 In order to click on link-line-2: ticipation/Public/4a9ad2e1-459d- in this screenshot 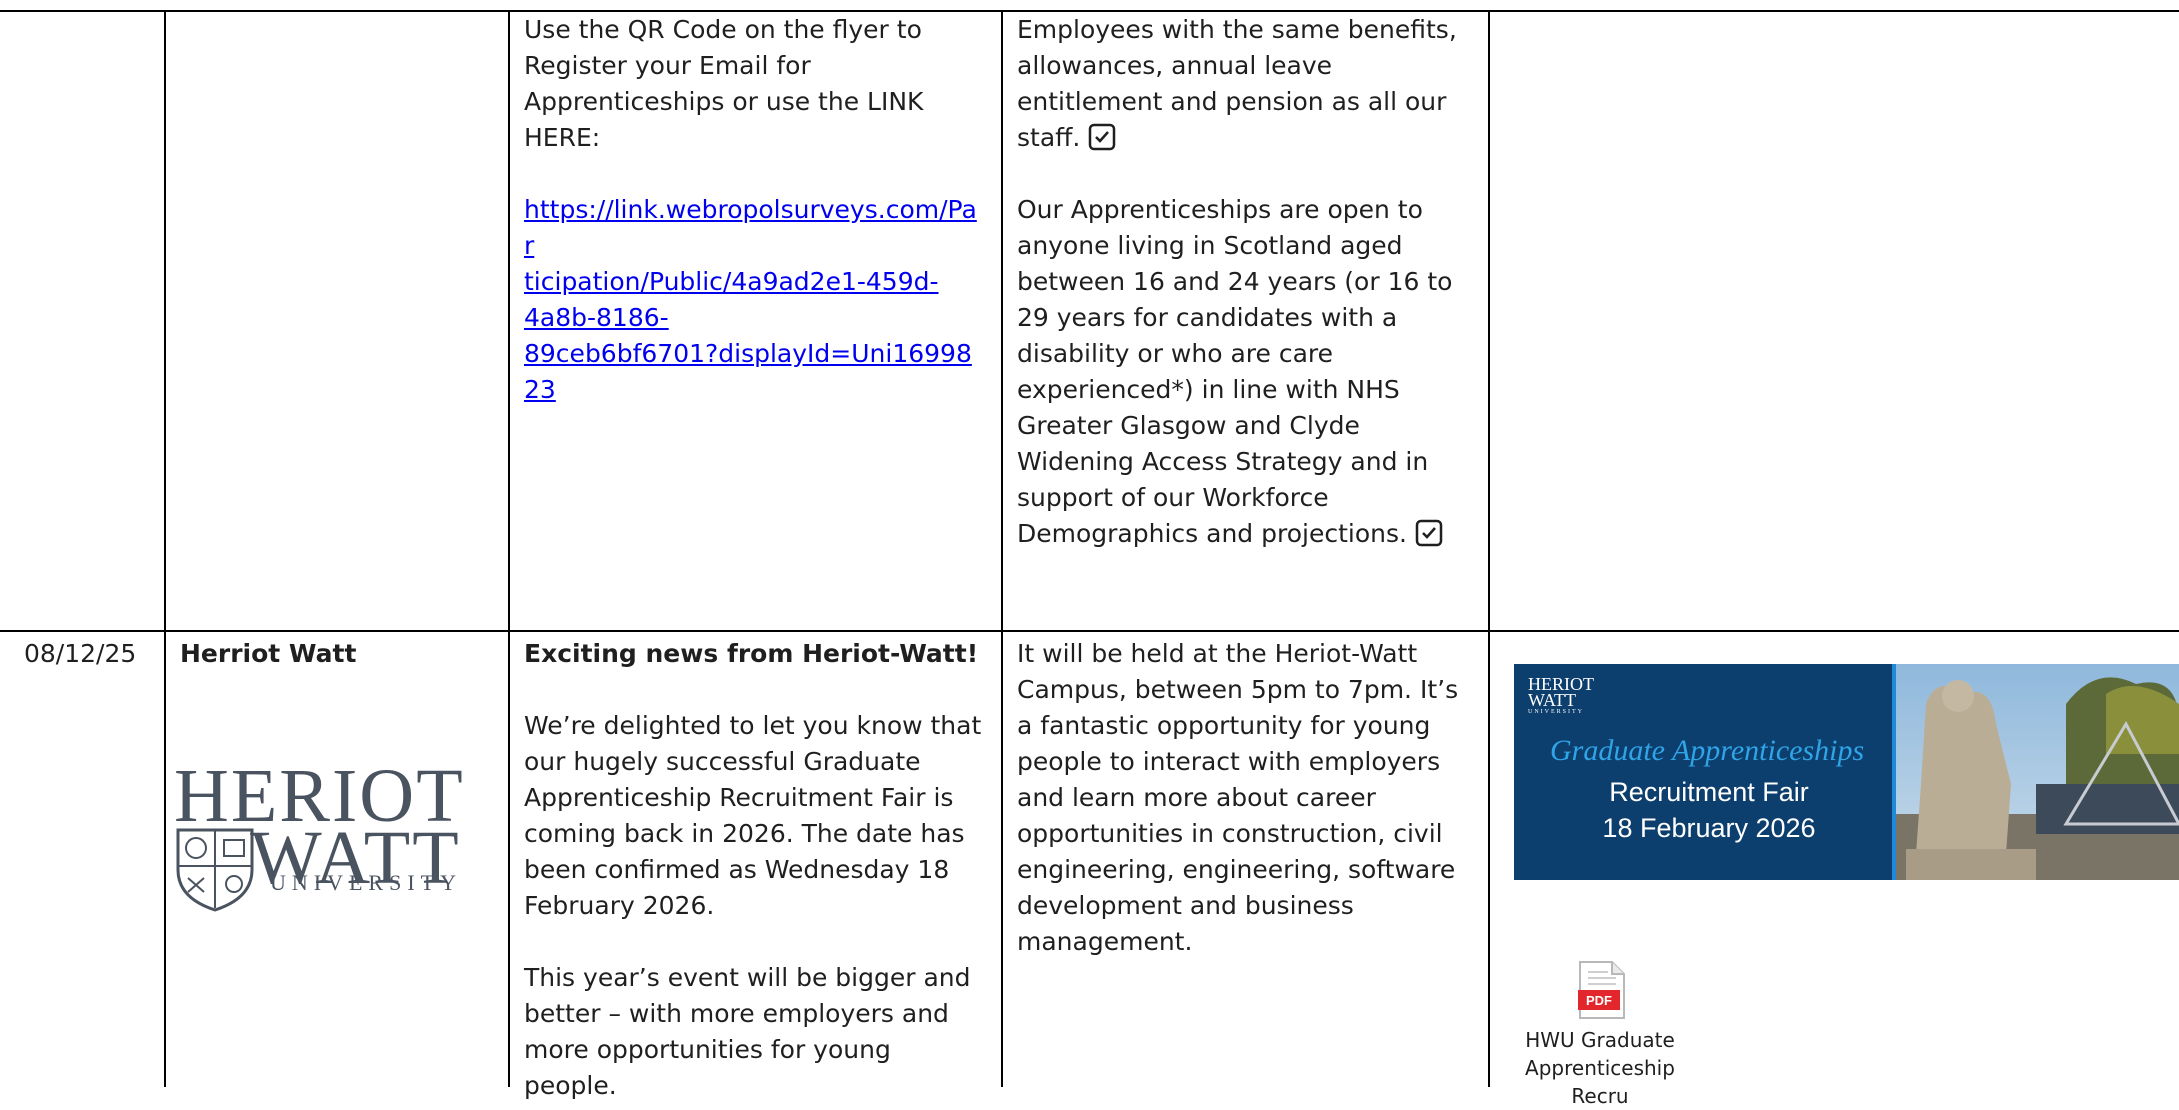, I will do `click(731, 281)`.